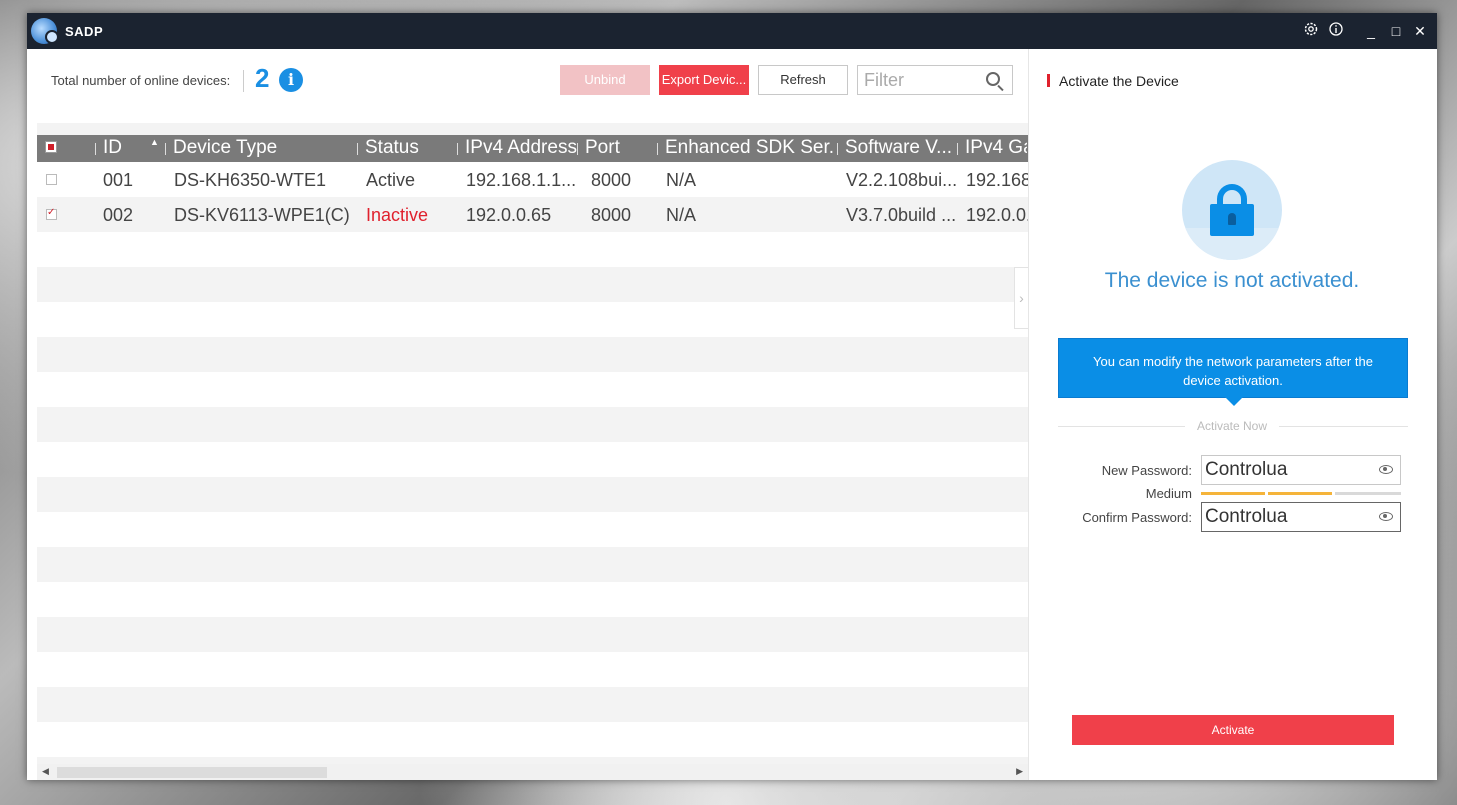  I want to click on confirm-password-label: Confirm Password:, so click(1137, 517).